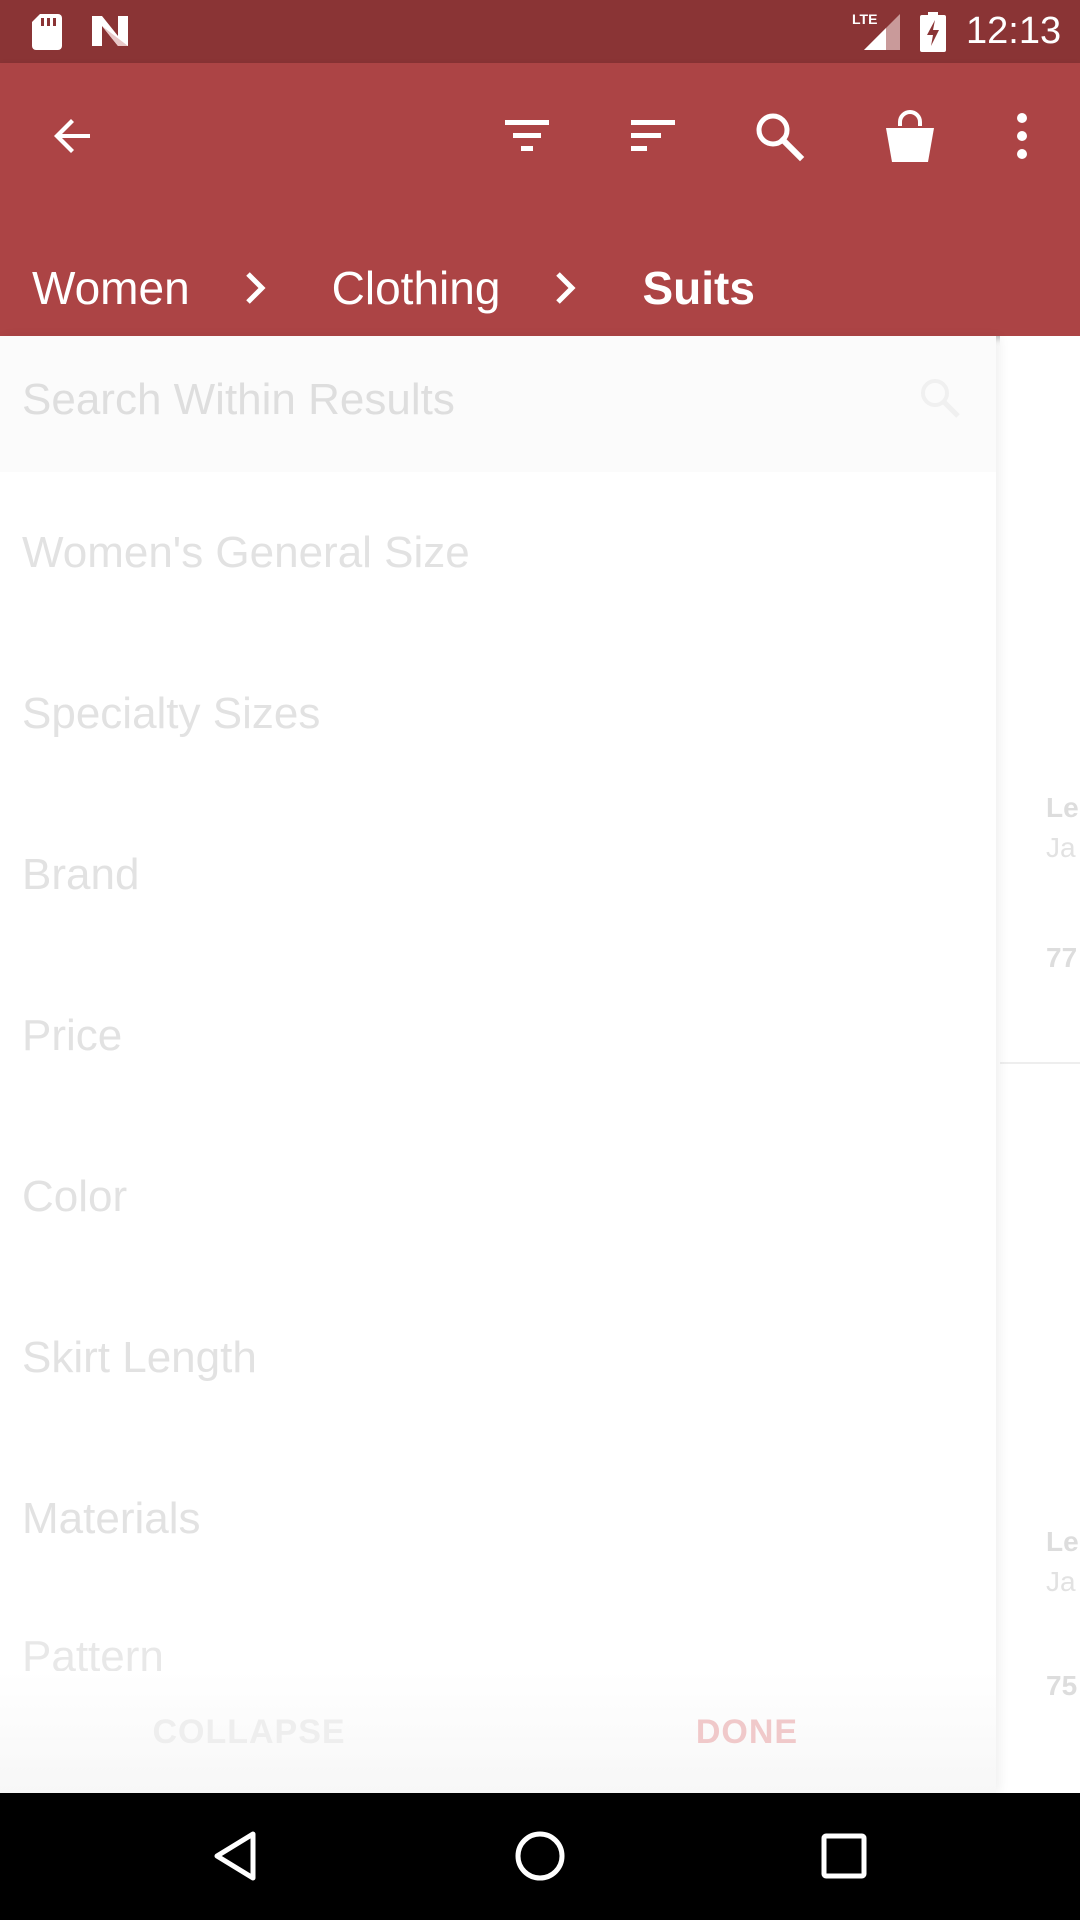 Image resolution: width=1080 pixels, height=1920 pixels. I want to click on product-price: 77, so click(1062, 957).